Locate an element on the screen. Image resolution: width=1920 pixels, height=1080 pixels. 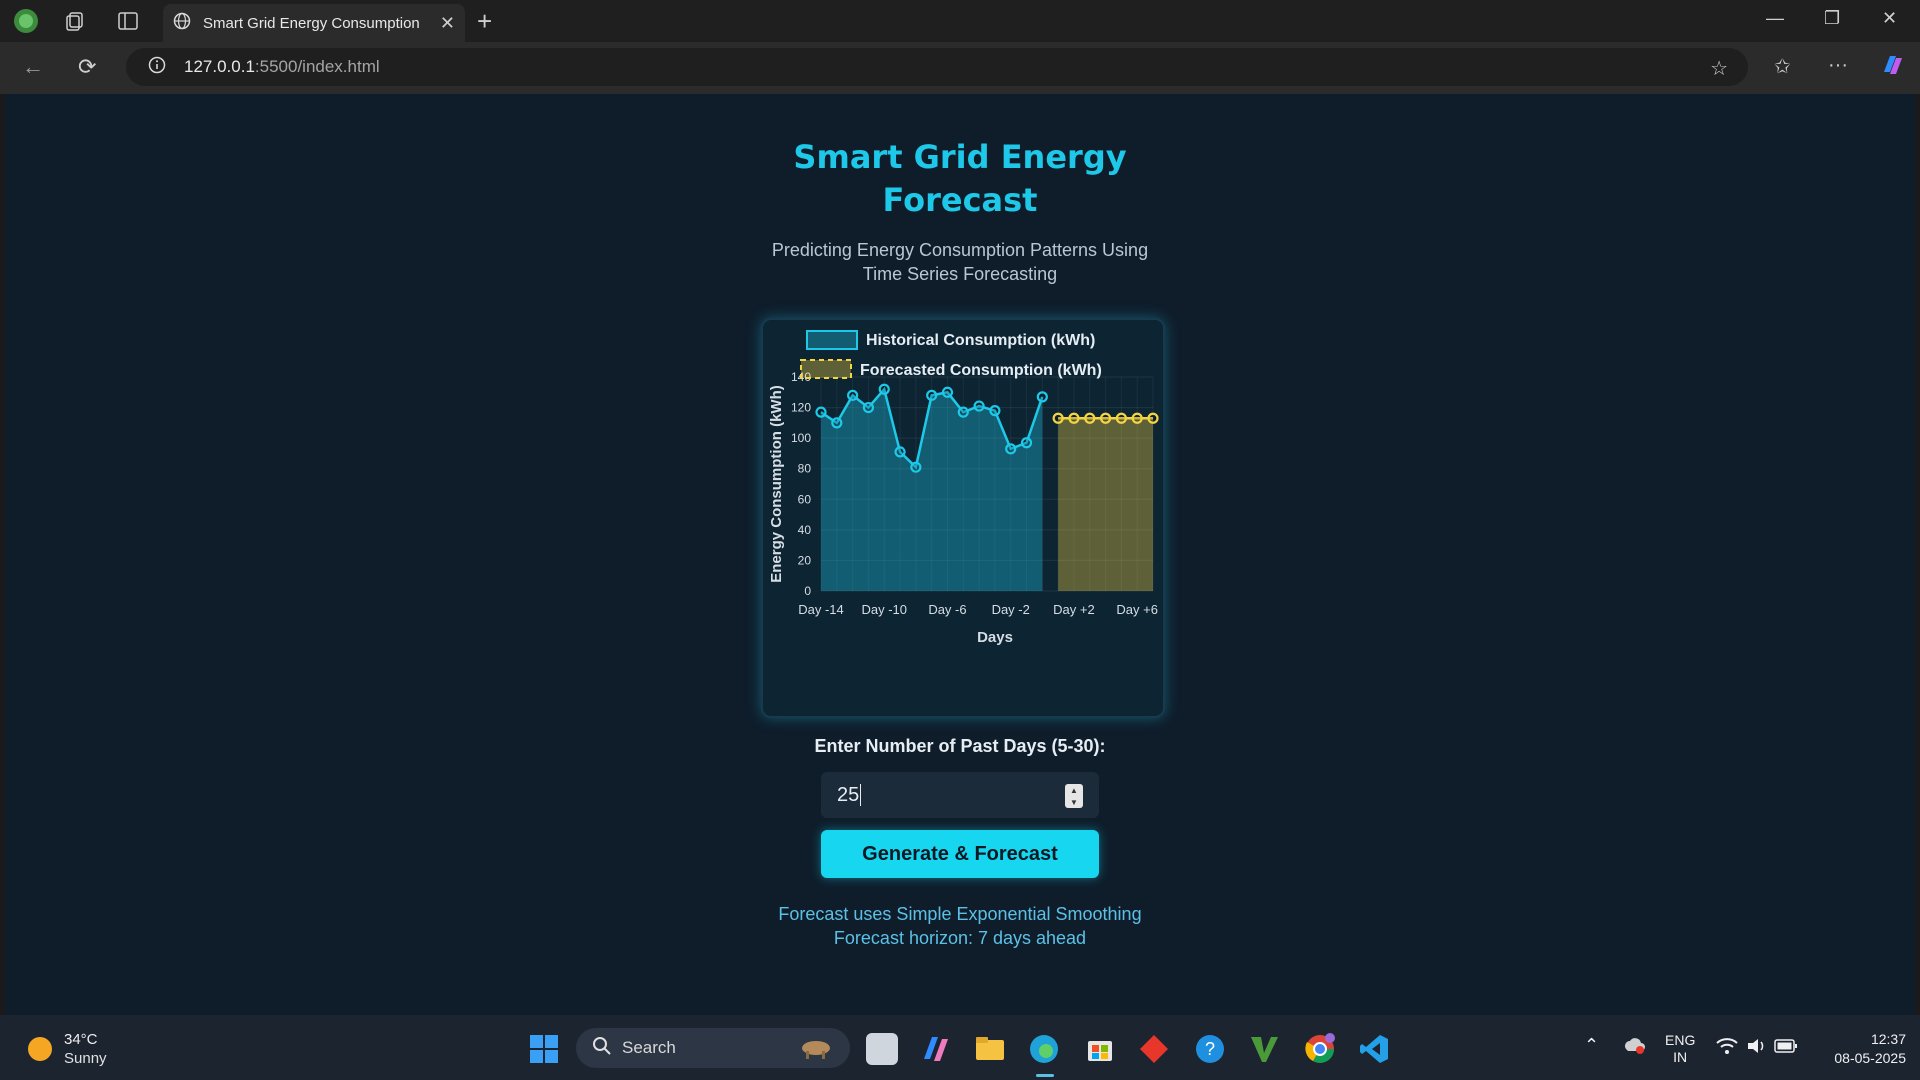
address-bar: 127.0.0.1:5500/index.html ☆ is located at coordinates (937, 67).